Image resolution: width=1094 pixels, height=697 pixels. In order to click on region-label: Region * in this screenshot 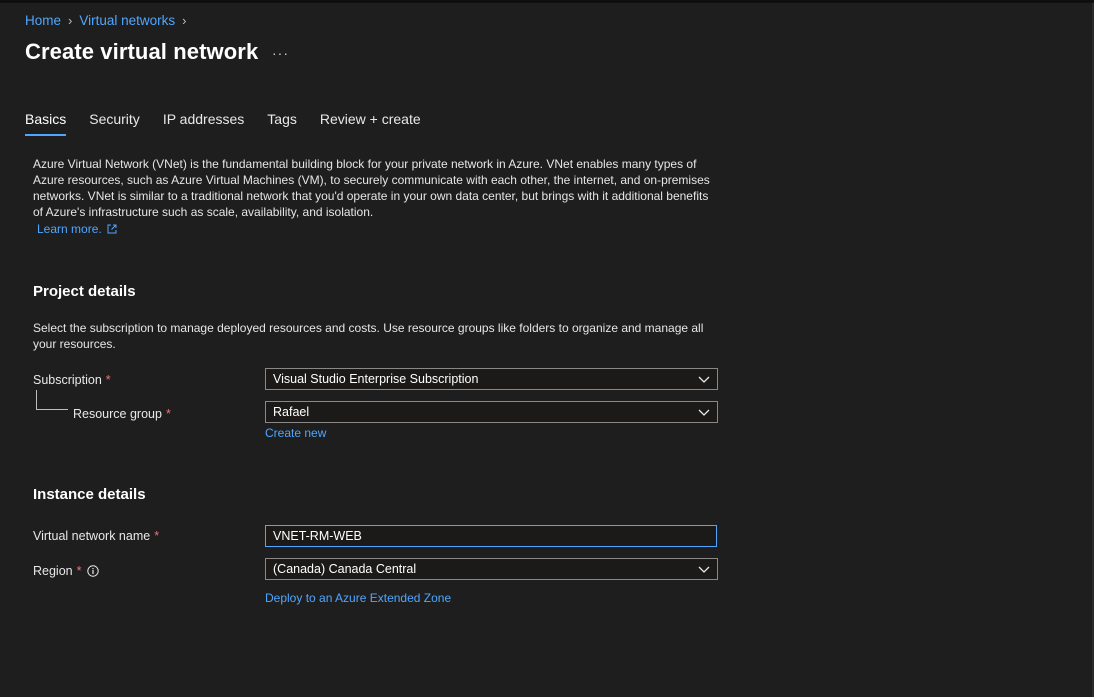, I will do `click(66, 571)`.